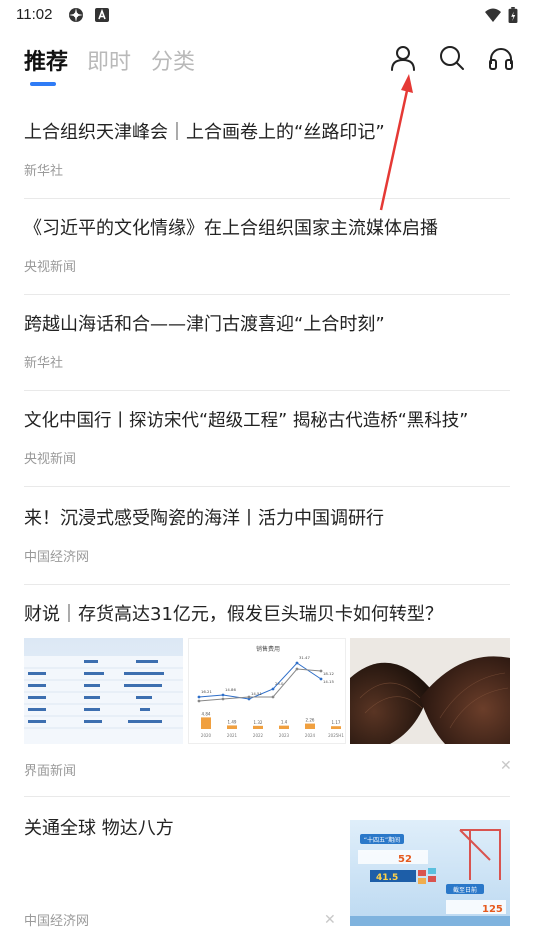 The image size is (534, 950). What do you see at coordinates (76, 15) in the screenshot?
I see `app-notification-icon` at bounding box center [76, 15].